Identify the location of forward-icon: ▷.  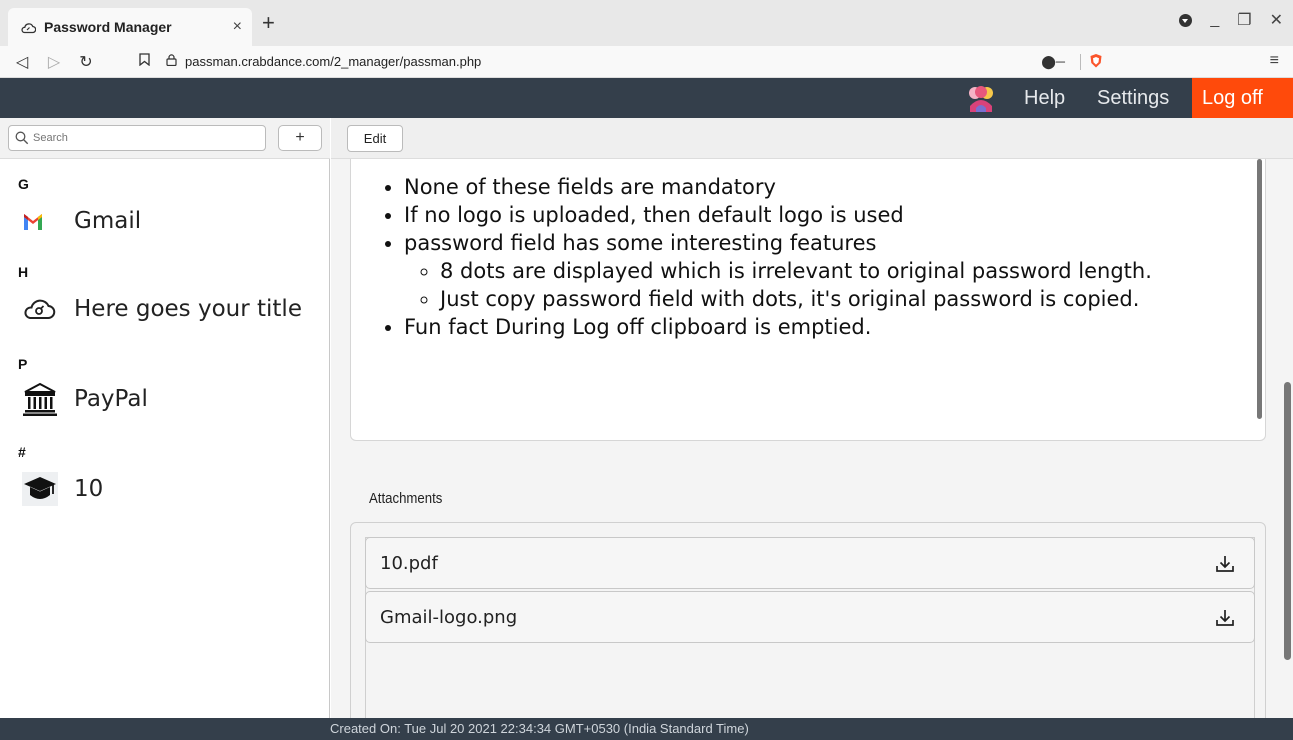
(54, 62).